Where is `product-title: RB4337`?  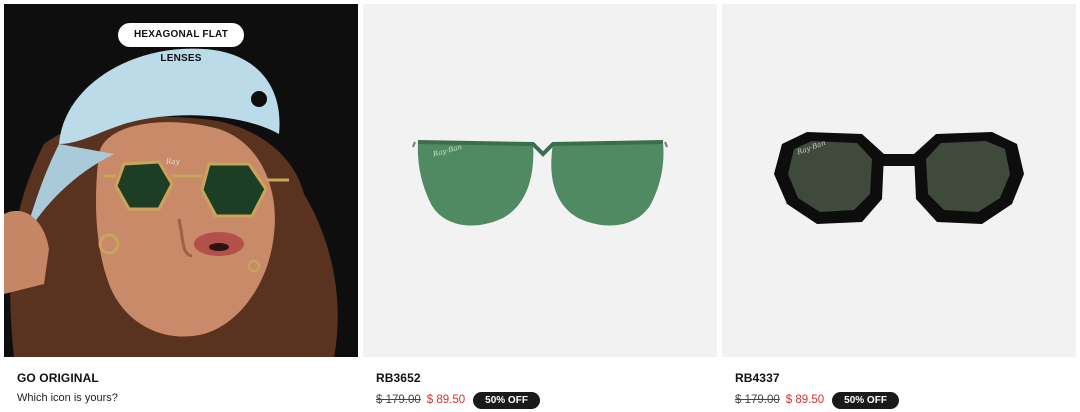 product-title: RB4337 is located at coordinates (905, 379).